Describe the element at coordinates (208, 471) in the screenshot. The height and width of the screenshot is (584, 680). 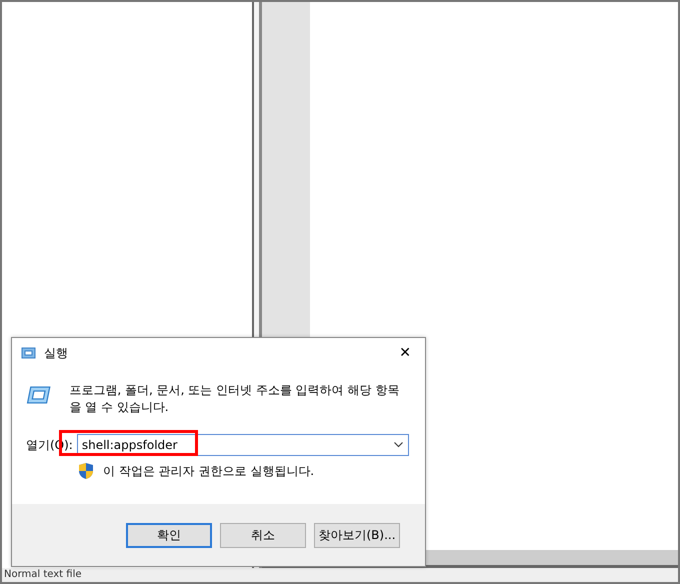
I see `admin-note: 이 작업은 관리자 권한으로 실행됩니다.` at that location.